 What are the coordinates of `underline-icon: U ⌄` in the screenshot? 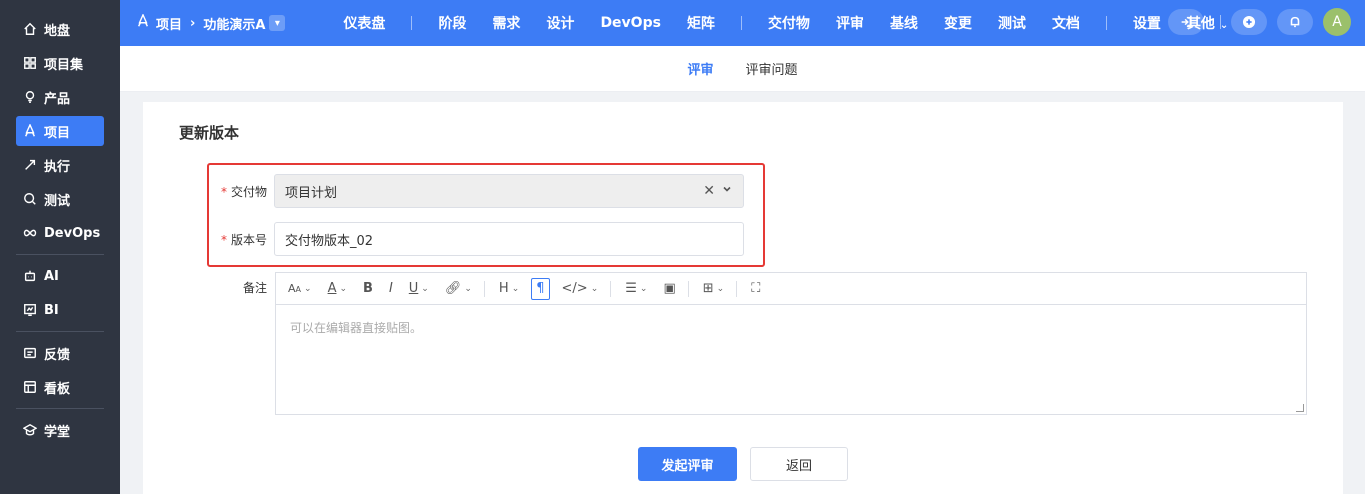 It's located at (419, 289).